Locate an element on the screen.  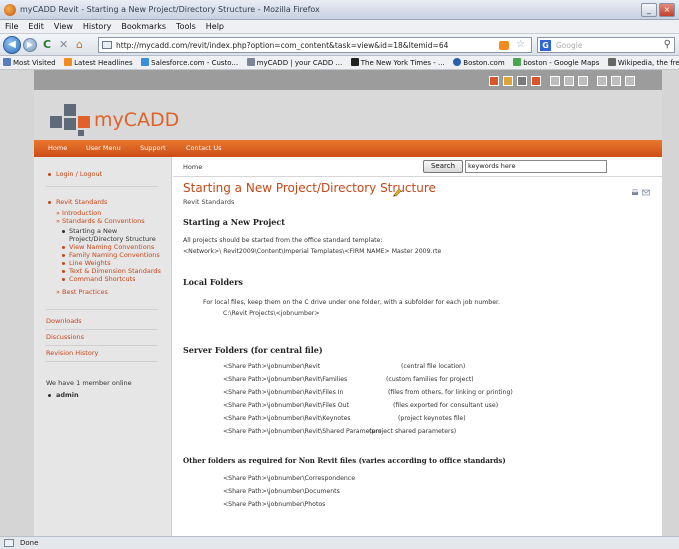
forward-button: ▶ is located at coordinates (30, 45).